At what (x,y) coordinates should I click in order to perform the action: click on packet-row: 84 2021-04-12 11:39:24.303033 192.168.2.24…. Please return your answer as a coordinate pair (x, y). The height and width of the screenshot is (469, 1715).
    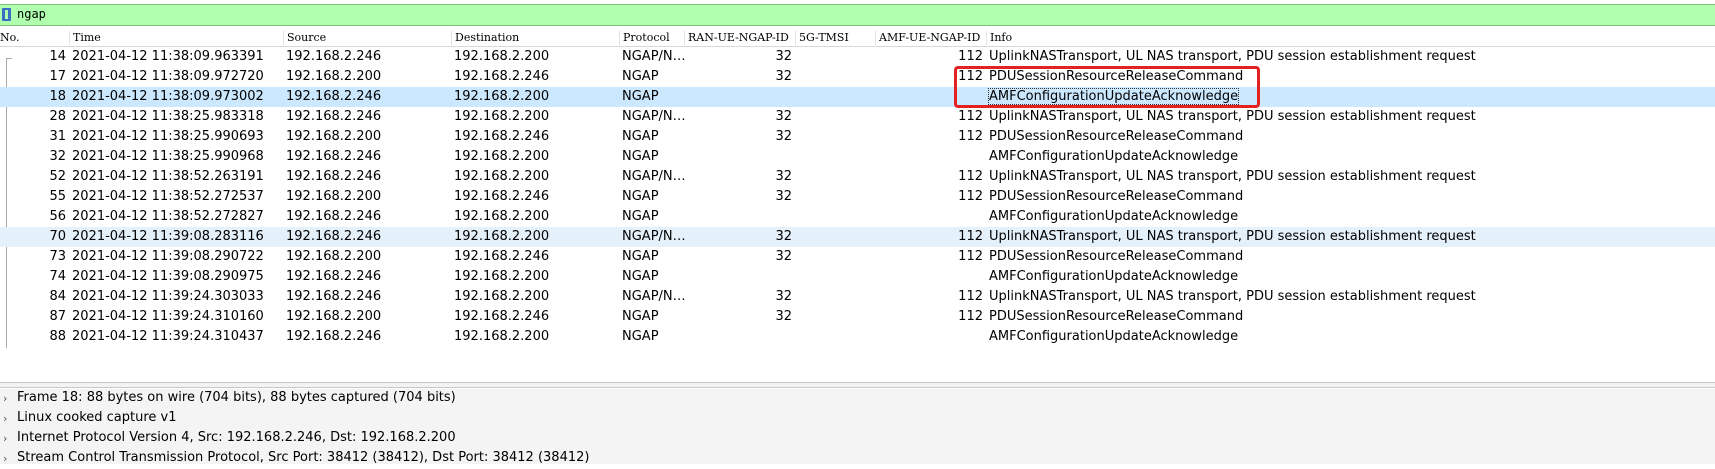
    Looking at the image, I should click on (857, 297).